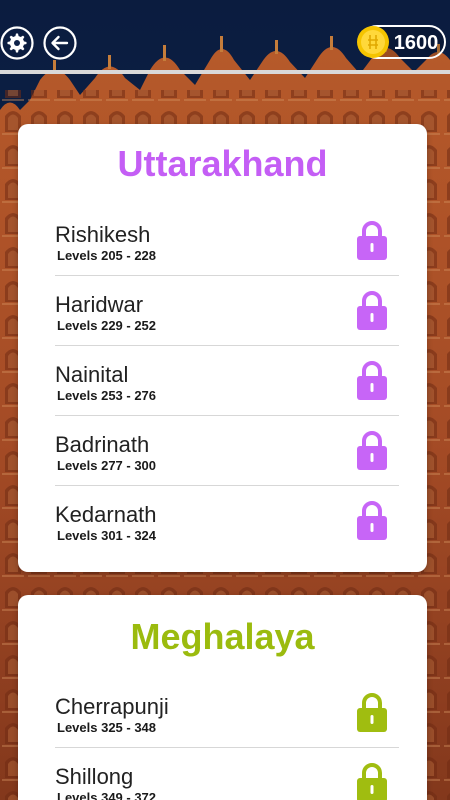  What do you see at coordinates (227, 521) in the screenshot?
I see `level-pack-item: Kedarnath Levels 301 - 324` at bounding box center [227, 521].